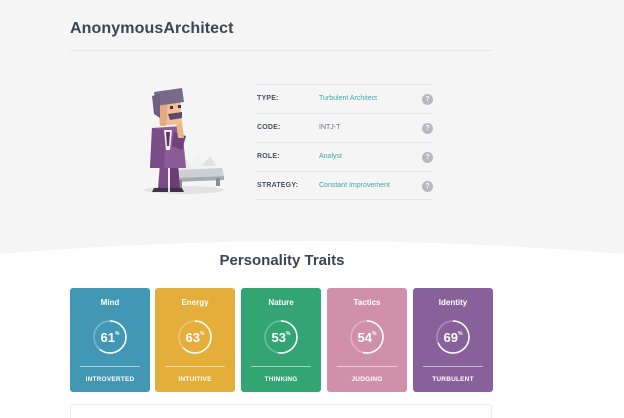 The image size is (624, 418). I want to click on info-value-code: INTJ-T, so click(330, 127).